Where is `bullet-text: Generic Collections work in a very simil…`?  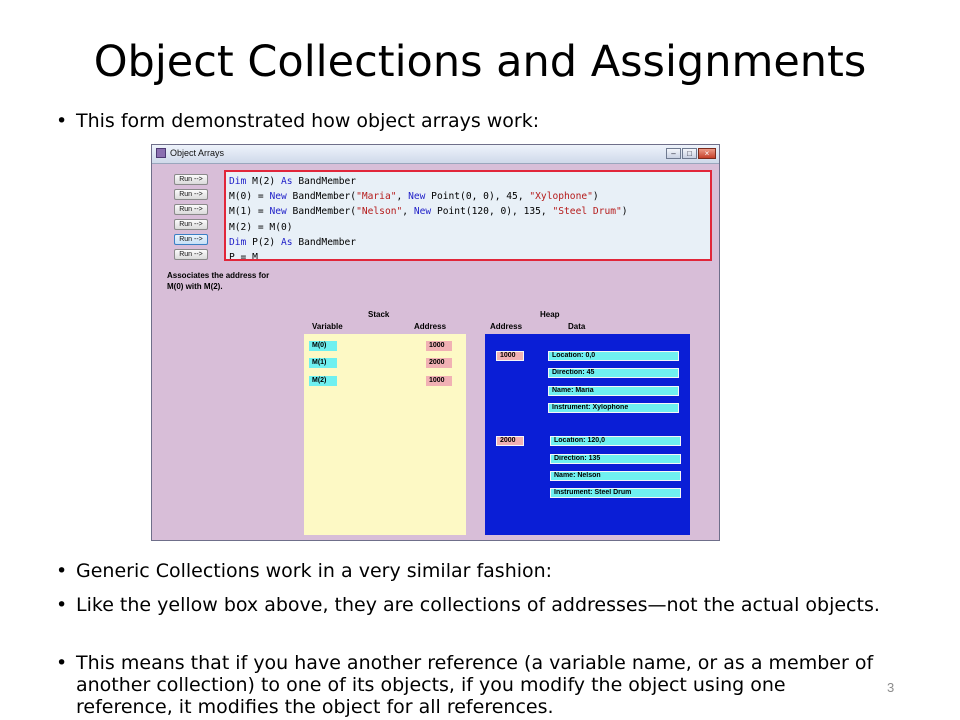
bullet-text: Generic Collections work in a very simil… is located at coordinates (314, 571).